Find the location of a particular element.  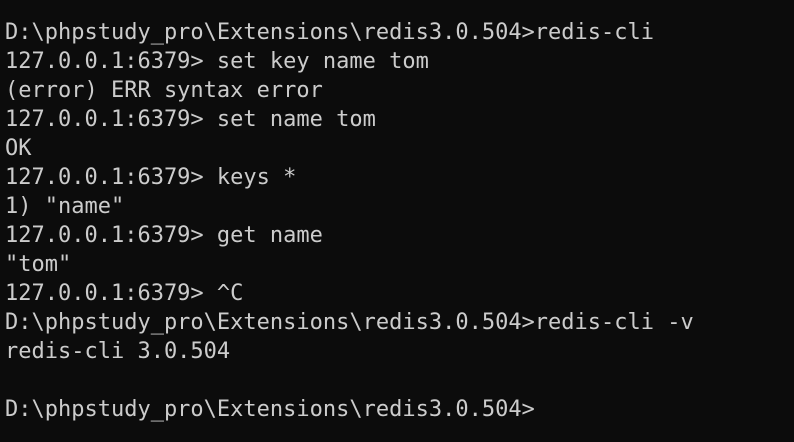

terminal-line-output: redis-cli 3.0.504 is located at coordinates (118, 351).